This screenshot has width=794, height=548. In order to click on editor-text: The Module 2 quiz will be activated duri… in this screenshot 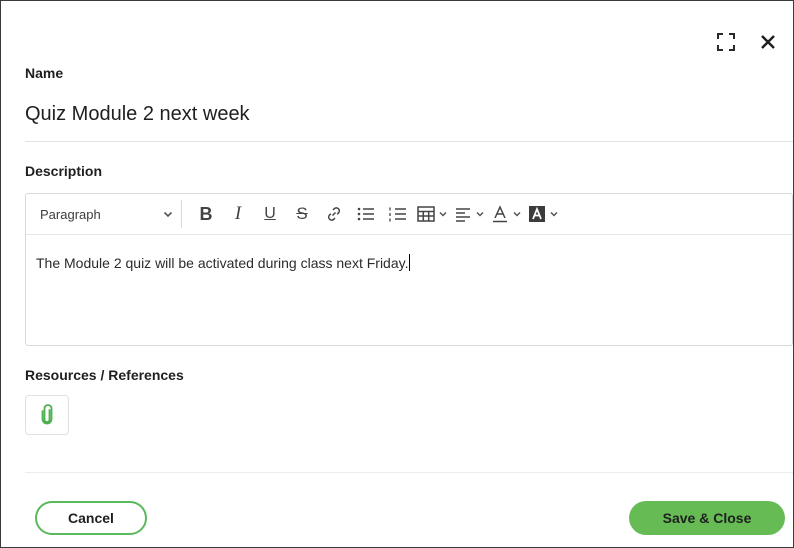, I will do `click(222, 263)`.